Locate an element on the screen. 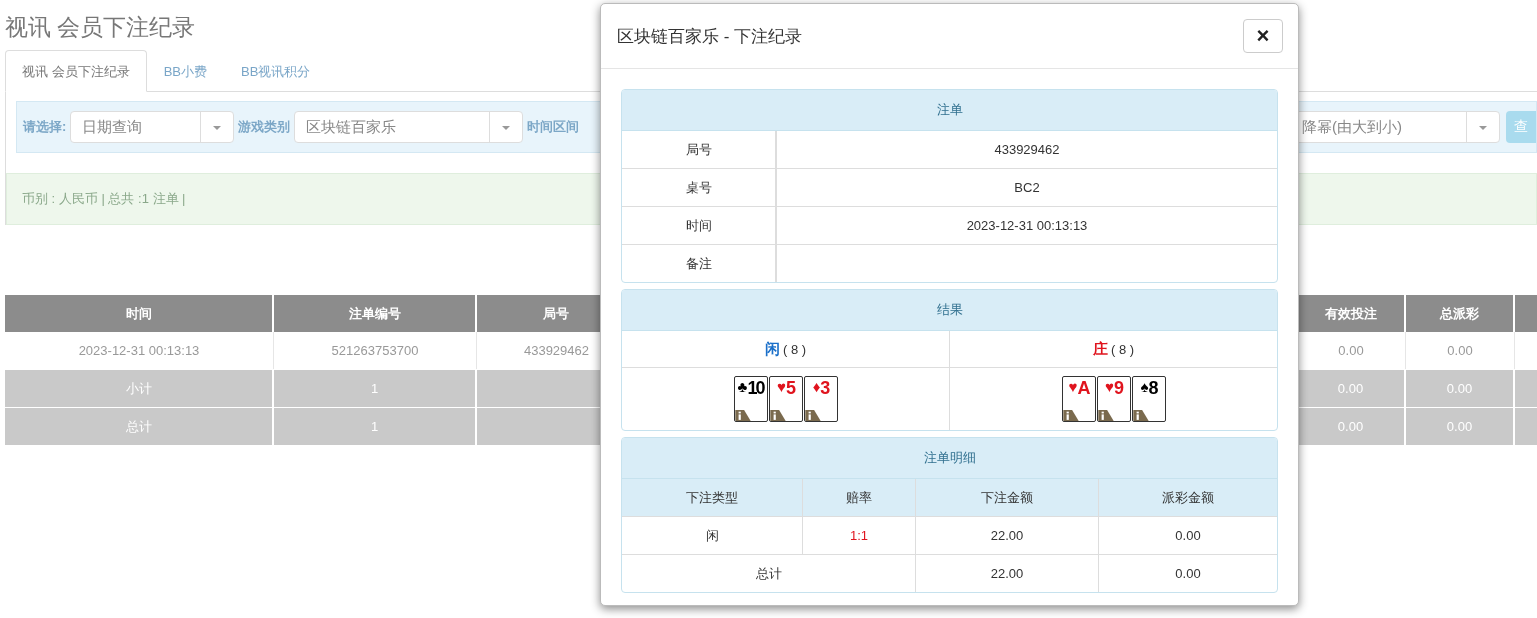 The width and height of the screenshot is (1537, 618). playing-card: ♥A is located at coordinates (1078, 399).